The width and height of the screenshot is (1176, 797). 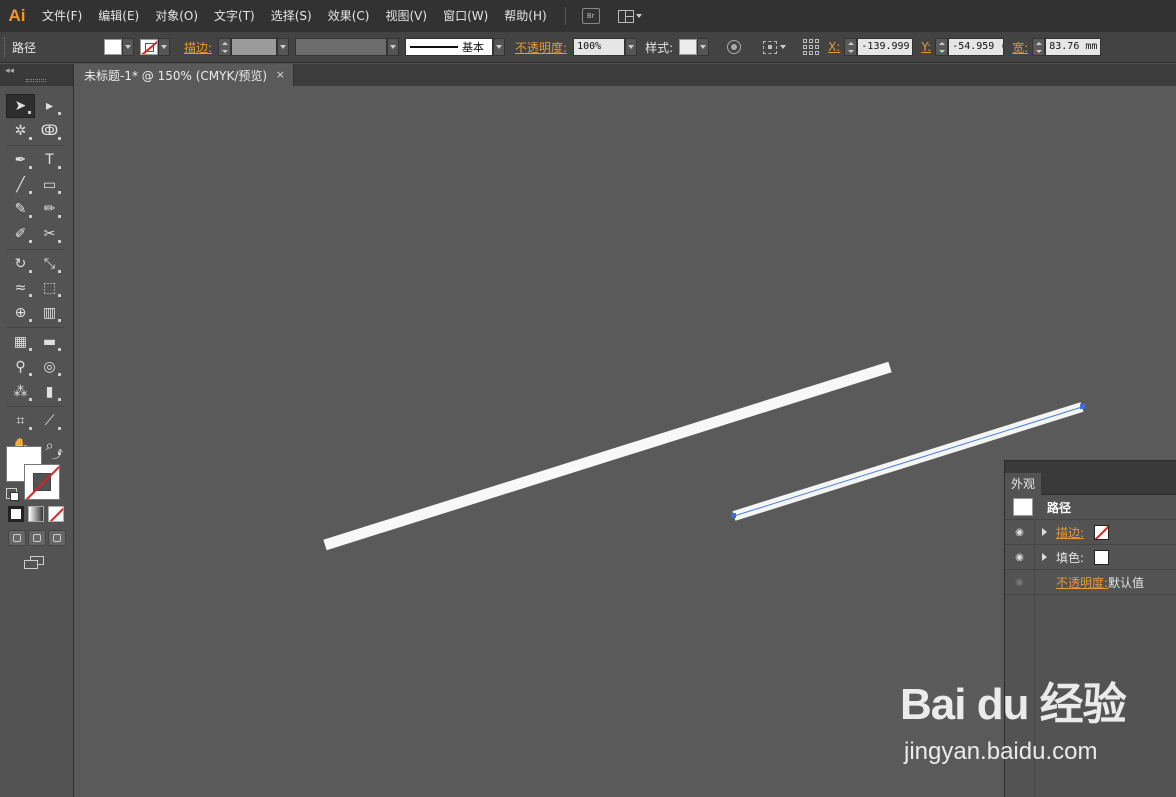 What do you see at coordinates (176, 16) in the screenshot?
I see `menu-object: 对象(O)` at bounding box center [176, 16].